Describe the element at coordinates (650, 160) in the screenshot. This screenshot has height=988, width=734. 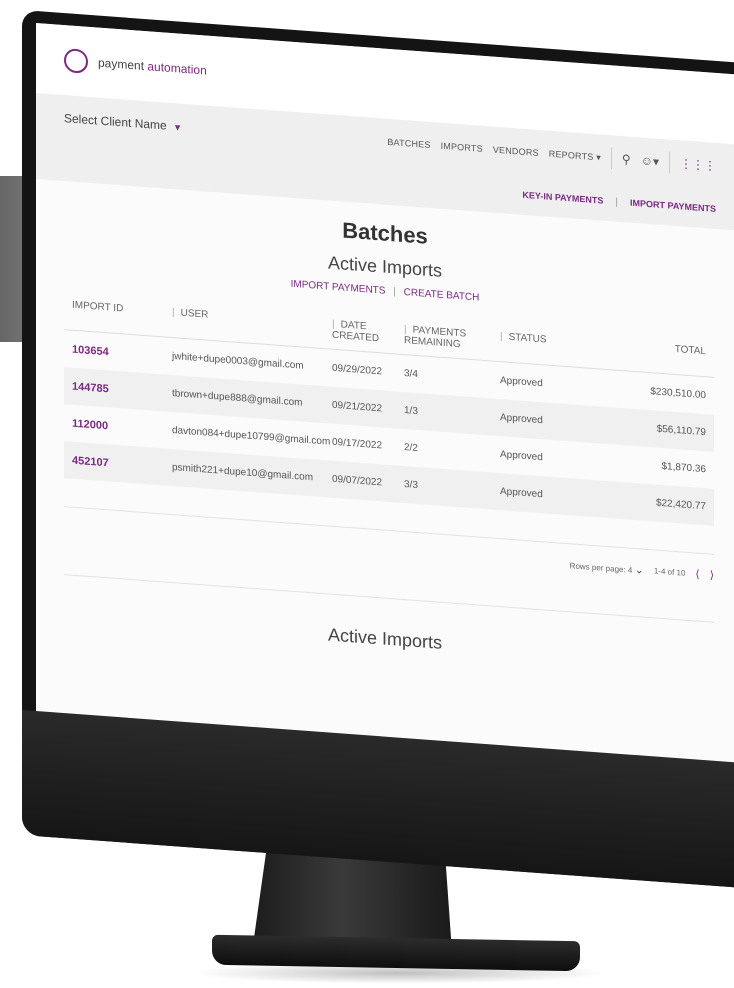
I see `user-icon: ☺▾` at that location.